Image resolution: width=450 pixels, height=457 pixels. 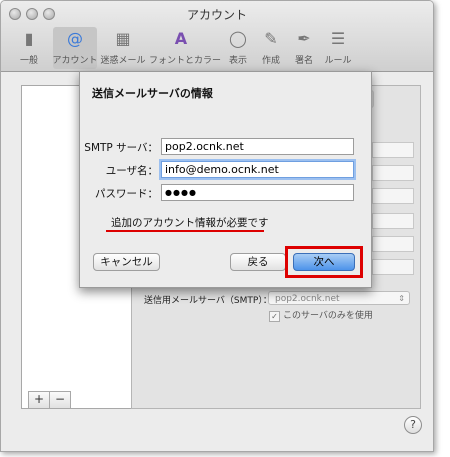 What do you see at coordinates (271, 38) in the screenshot?
I see `pencil-paper-icon: ✎` at bounding box center [271, 38].